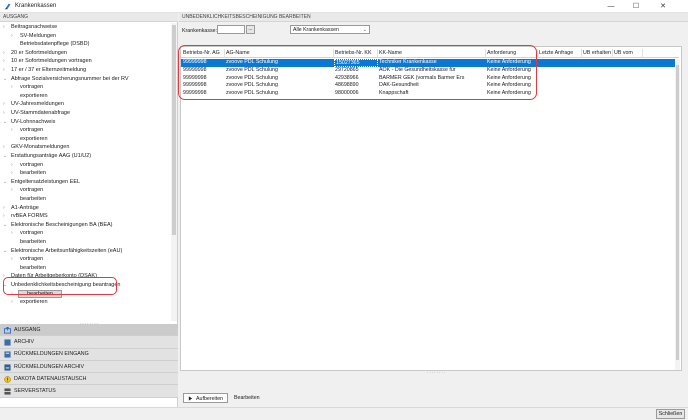  I want to click on nav-section-button: DAKOTA DATENAUSTAUSCH, so click(89, 379).